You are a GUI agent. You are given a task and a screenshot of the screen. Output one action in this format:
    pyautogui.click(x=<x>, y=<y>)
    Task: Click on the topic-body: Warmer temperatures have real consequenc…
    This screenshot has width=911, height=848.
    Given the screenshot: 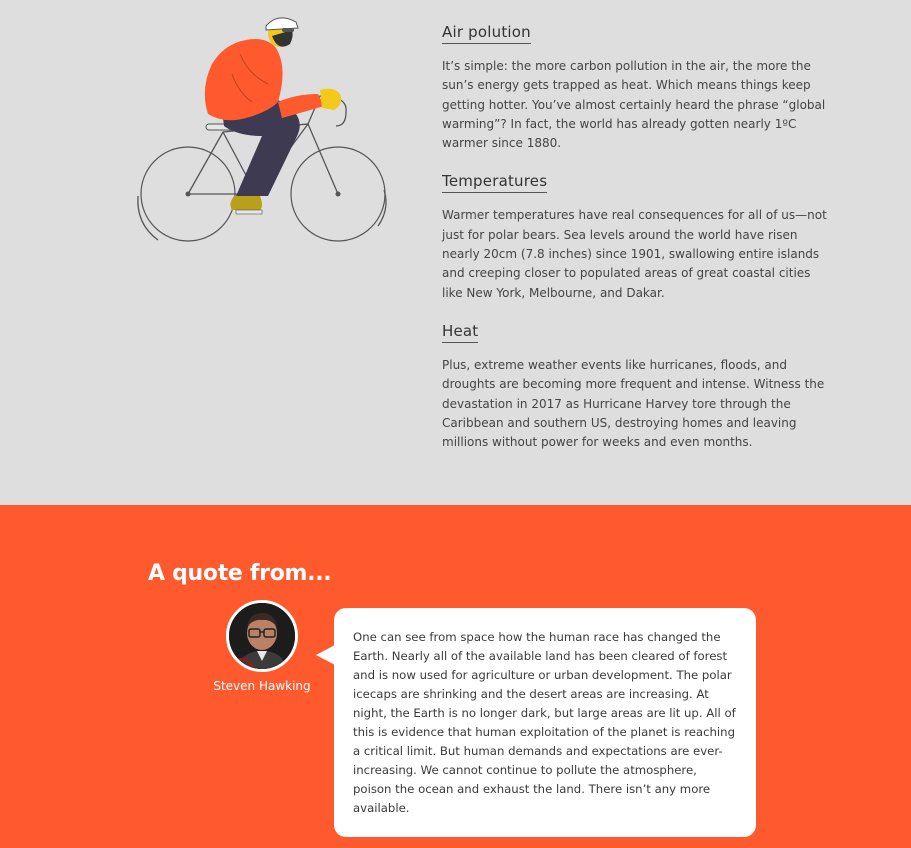 What is the action you would take?
    pyautogui.click(x=634, y=254)
    